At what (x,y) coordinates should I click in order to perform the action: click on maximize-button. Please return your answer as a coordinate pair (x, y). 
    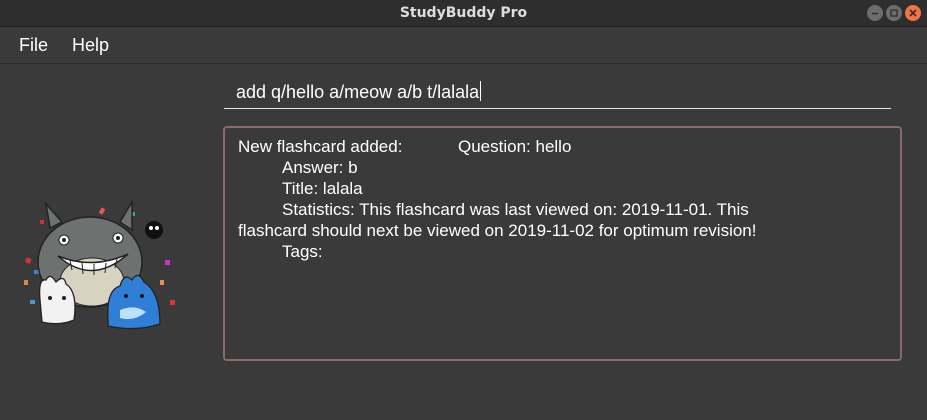
    Looking at the image, I should click on (894, 13).